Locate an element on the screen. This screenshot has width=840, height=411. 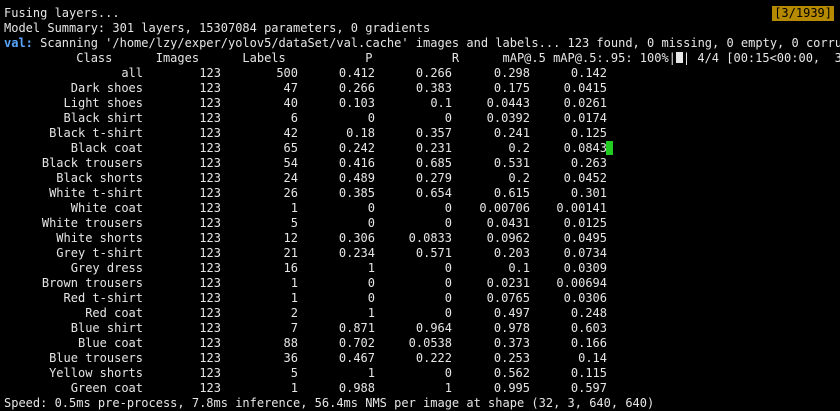
recall-cell: 0.266 is located at coordinates (433, 73).